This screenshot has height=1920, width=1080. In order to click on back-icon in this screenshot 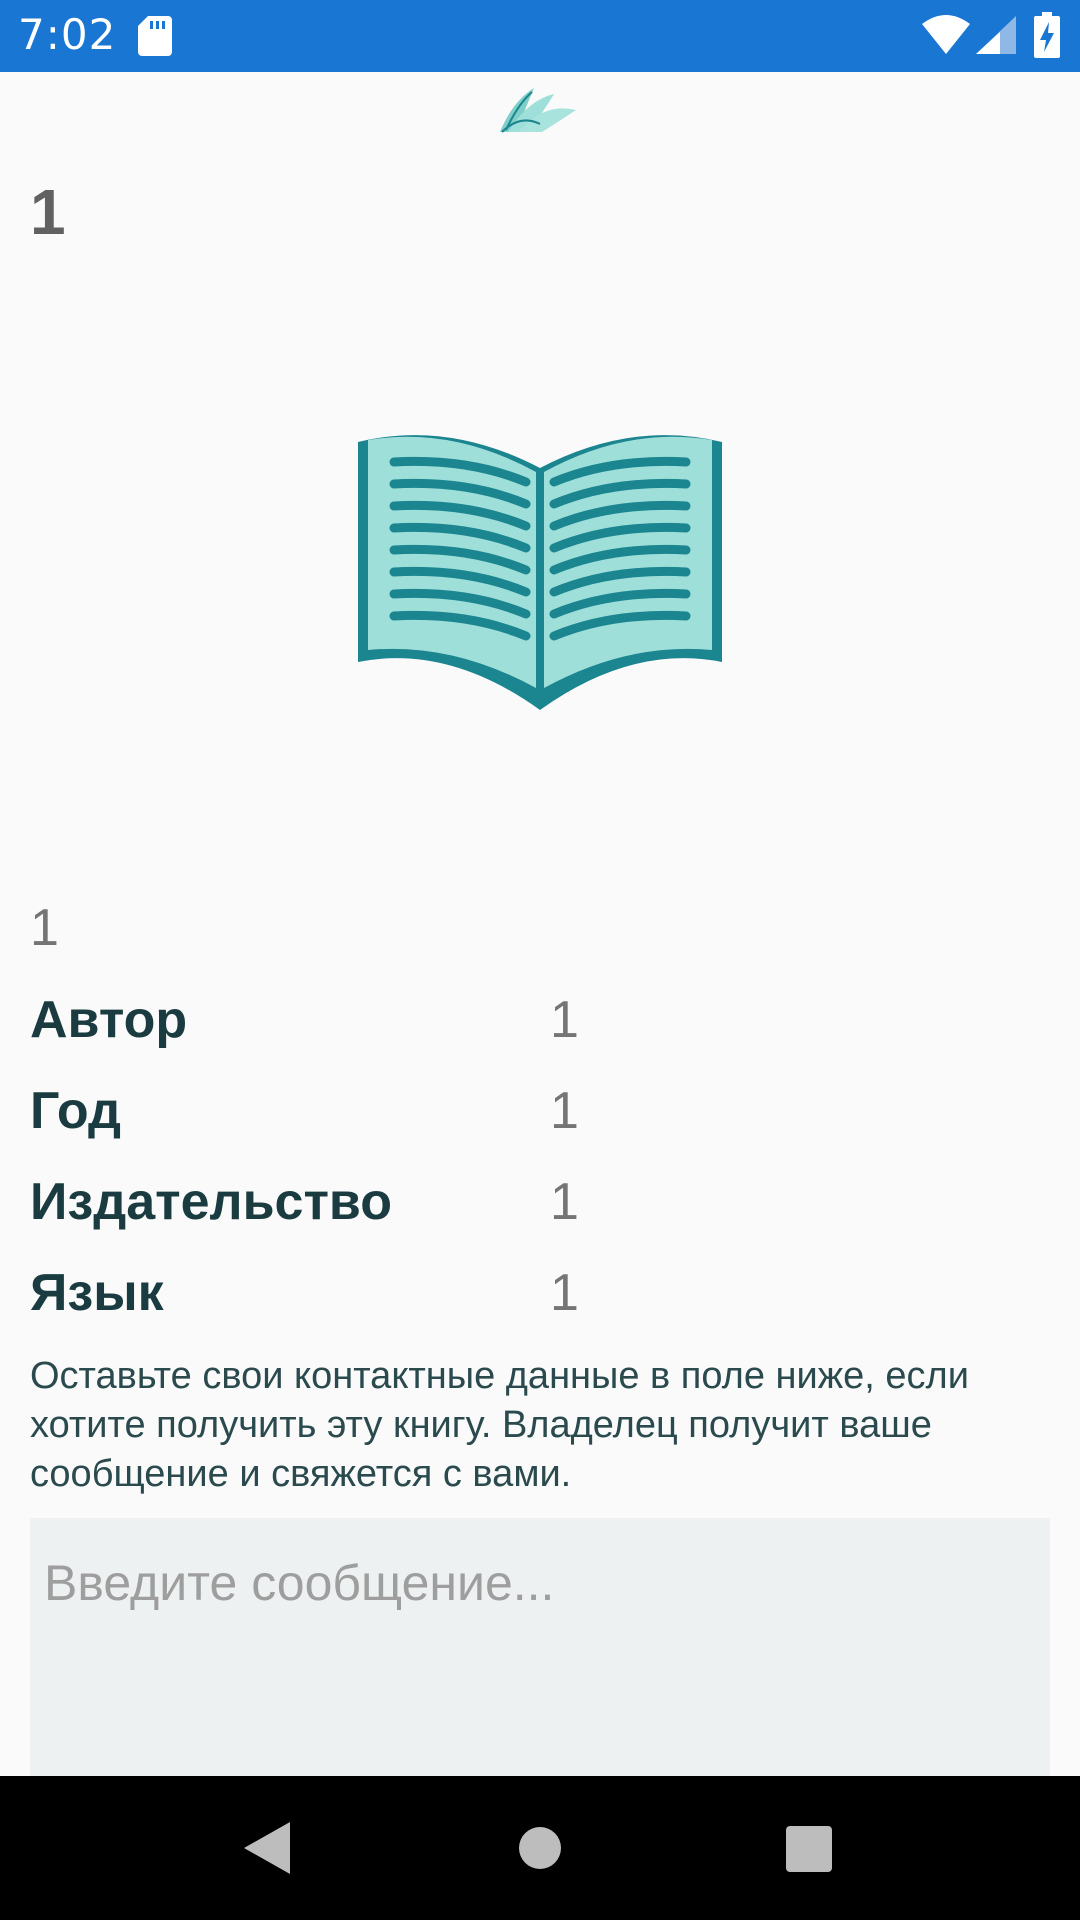, I will do `click(267, 1848)`.